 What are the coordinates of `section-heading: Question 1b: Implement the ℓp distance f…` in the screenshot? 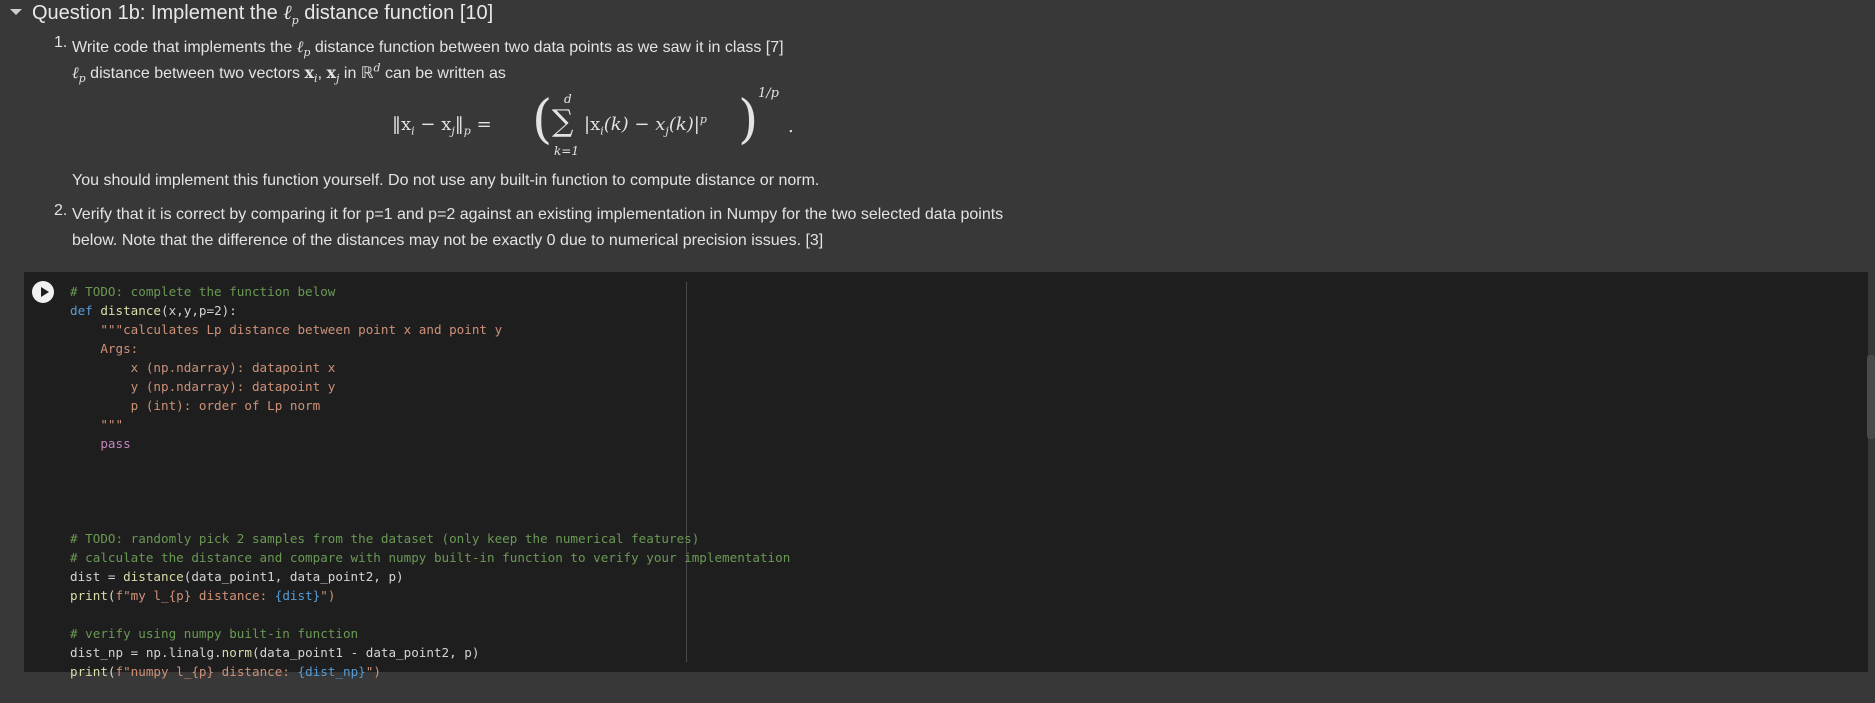 It's located at (250, 13).